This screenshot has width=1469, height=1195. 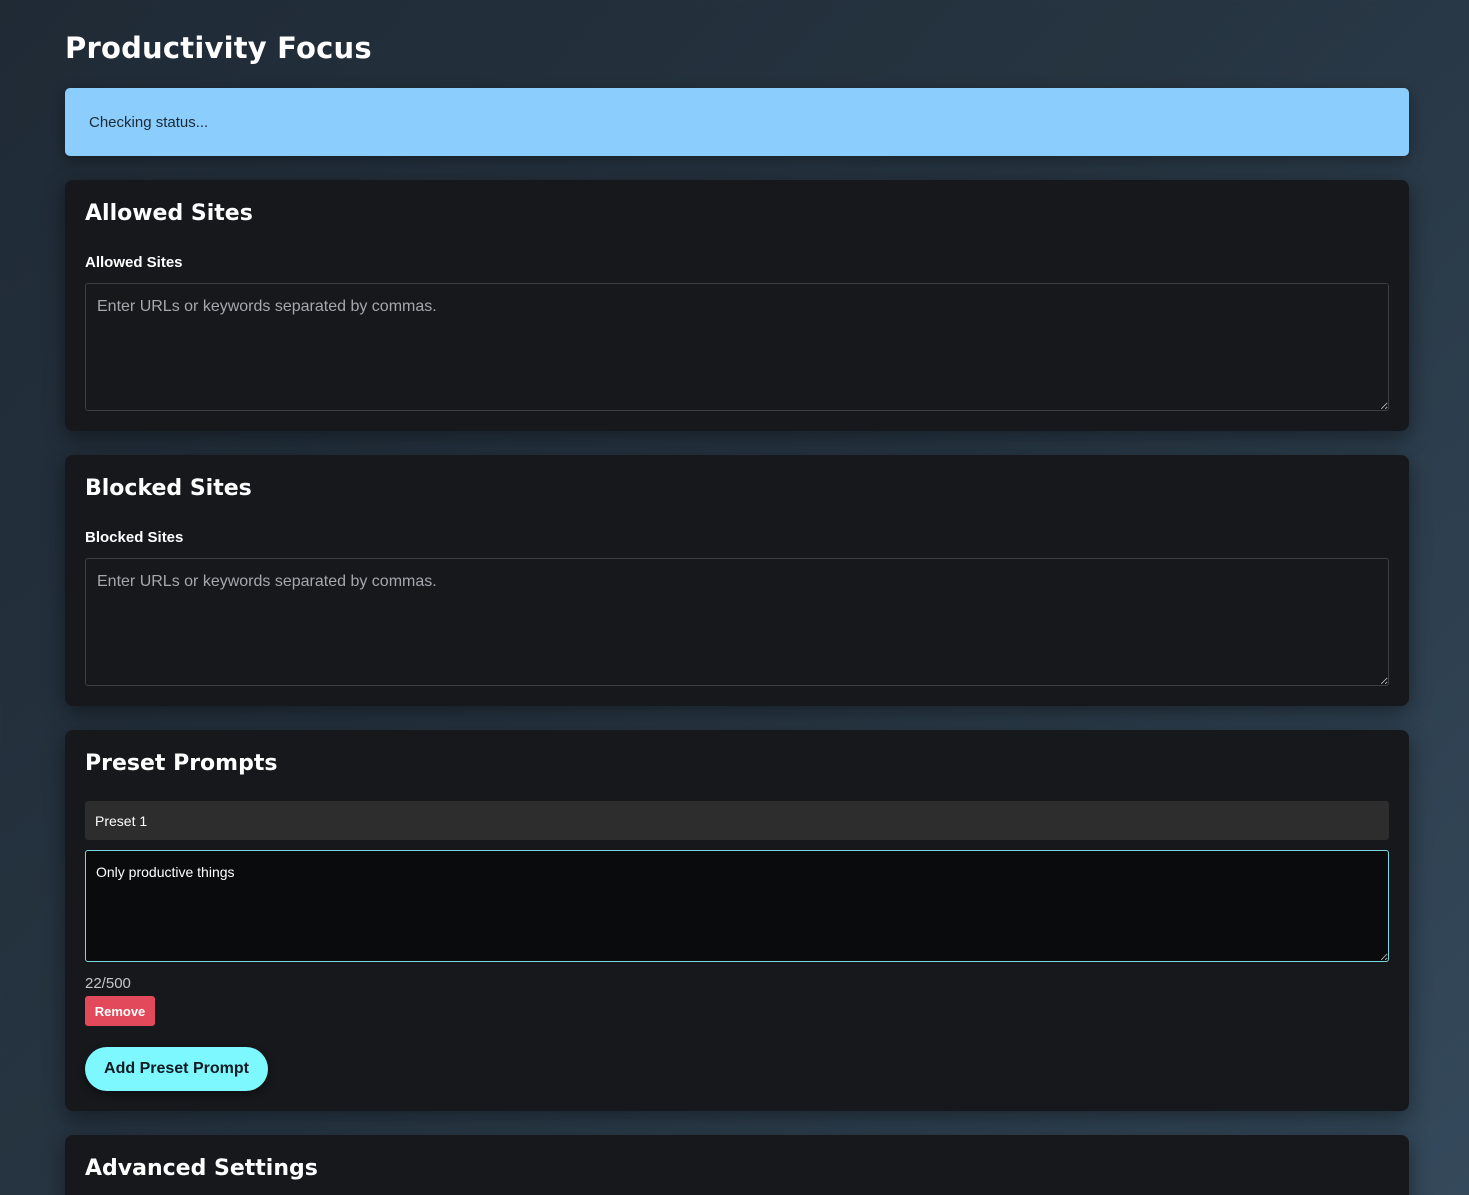 I want to click on add-preset-prompt-button: Add Preset Prompt, so click(x=176, y=1069).